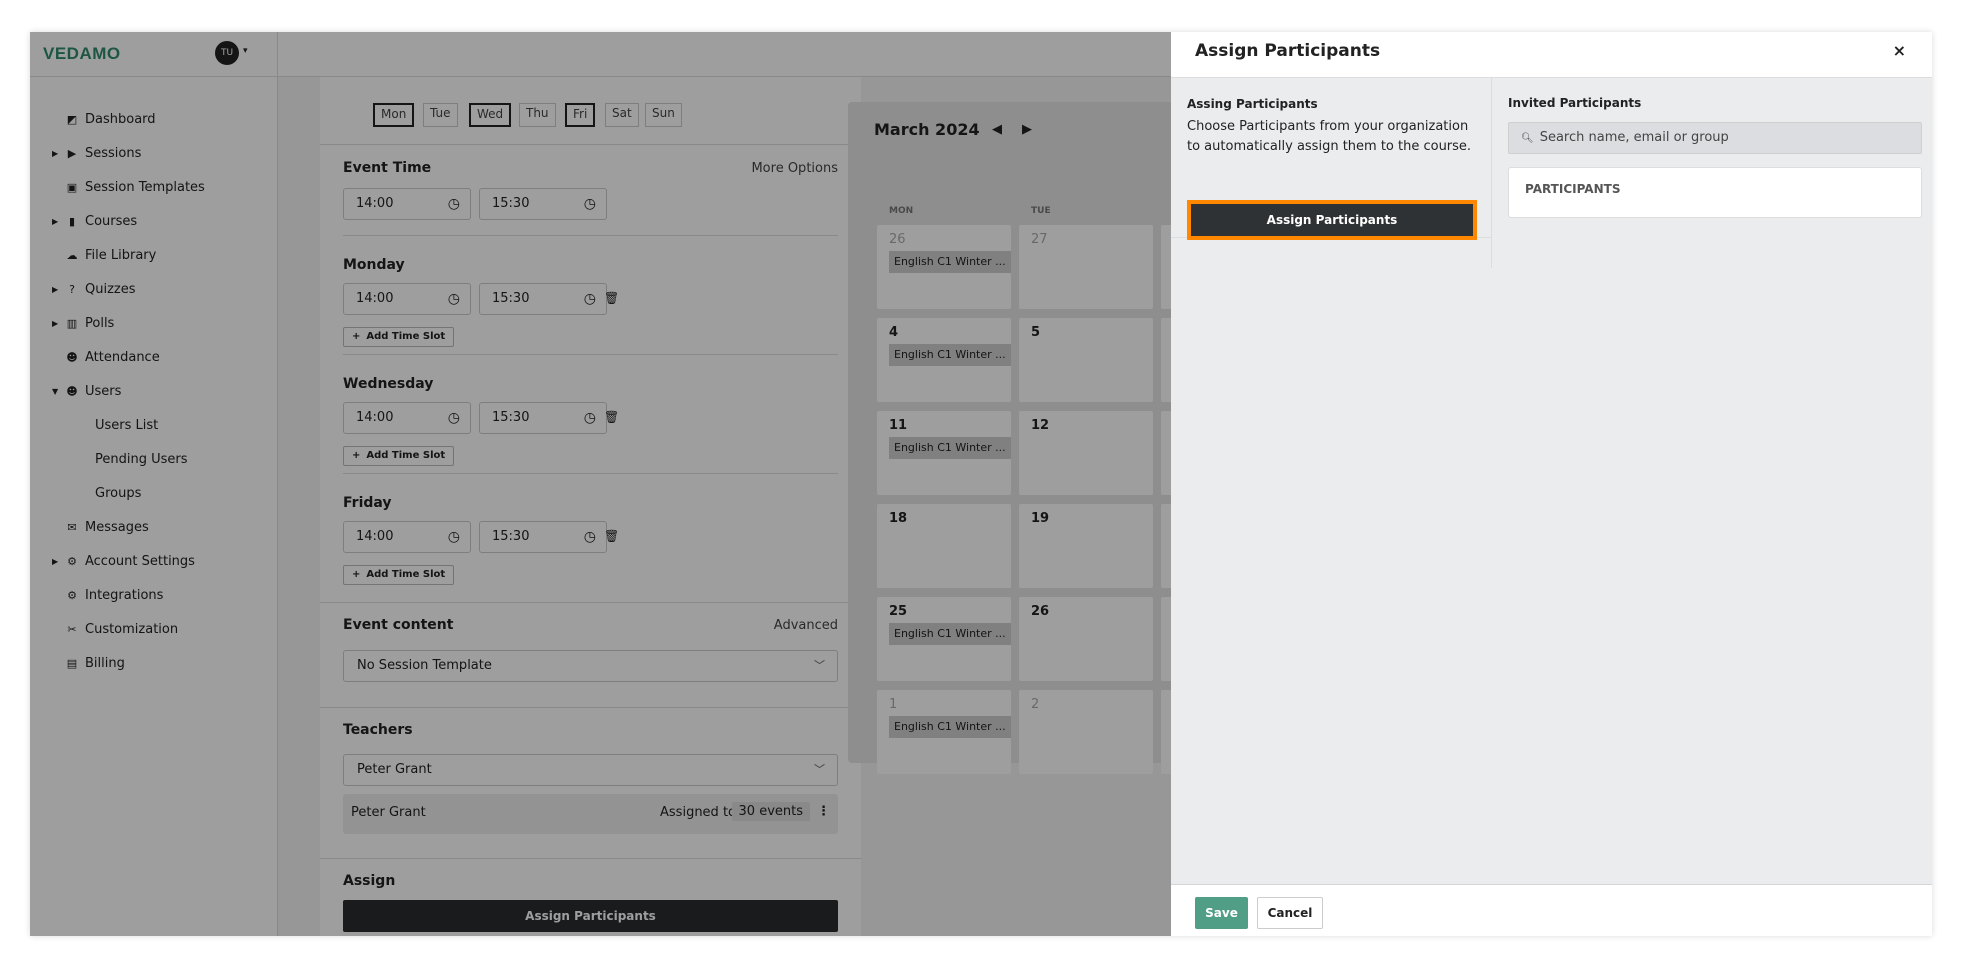 The width and height of the screenshot is (1962, 968). What do you see at coordinates (1332, 220) in the screenshot?
I see `modal-assign-participants-button: Assign Participants` at bounding box center [1332, 220].